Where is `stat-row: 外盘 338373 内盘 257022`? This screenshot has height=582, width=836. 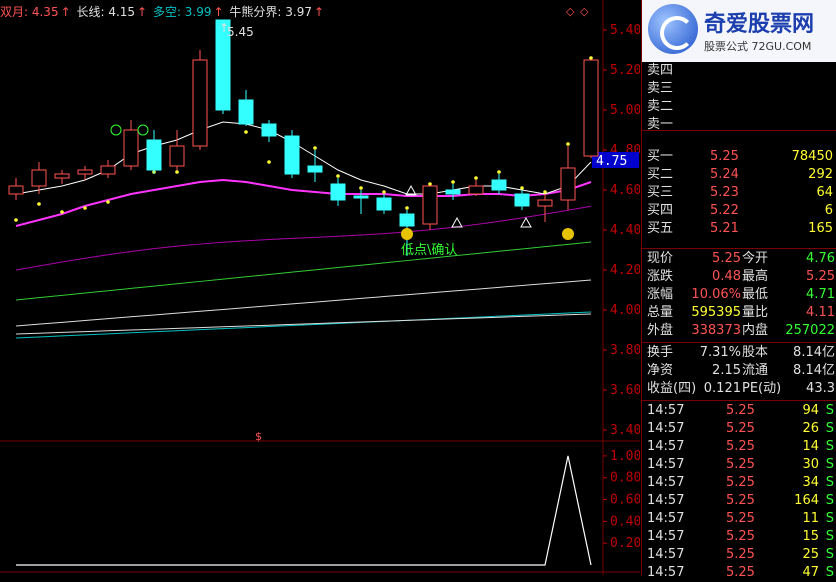 stat-row: 外盘 338373 内盘 257022 is located at coordinates (739, 331).